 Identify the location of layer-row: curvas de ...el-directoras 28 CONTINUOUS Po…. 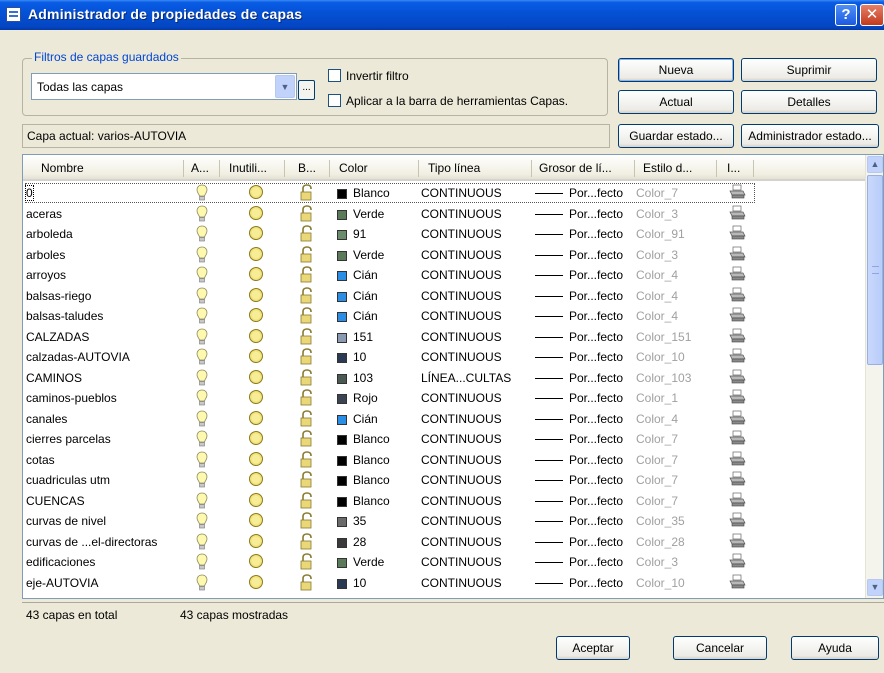
(444, 542).